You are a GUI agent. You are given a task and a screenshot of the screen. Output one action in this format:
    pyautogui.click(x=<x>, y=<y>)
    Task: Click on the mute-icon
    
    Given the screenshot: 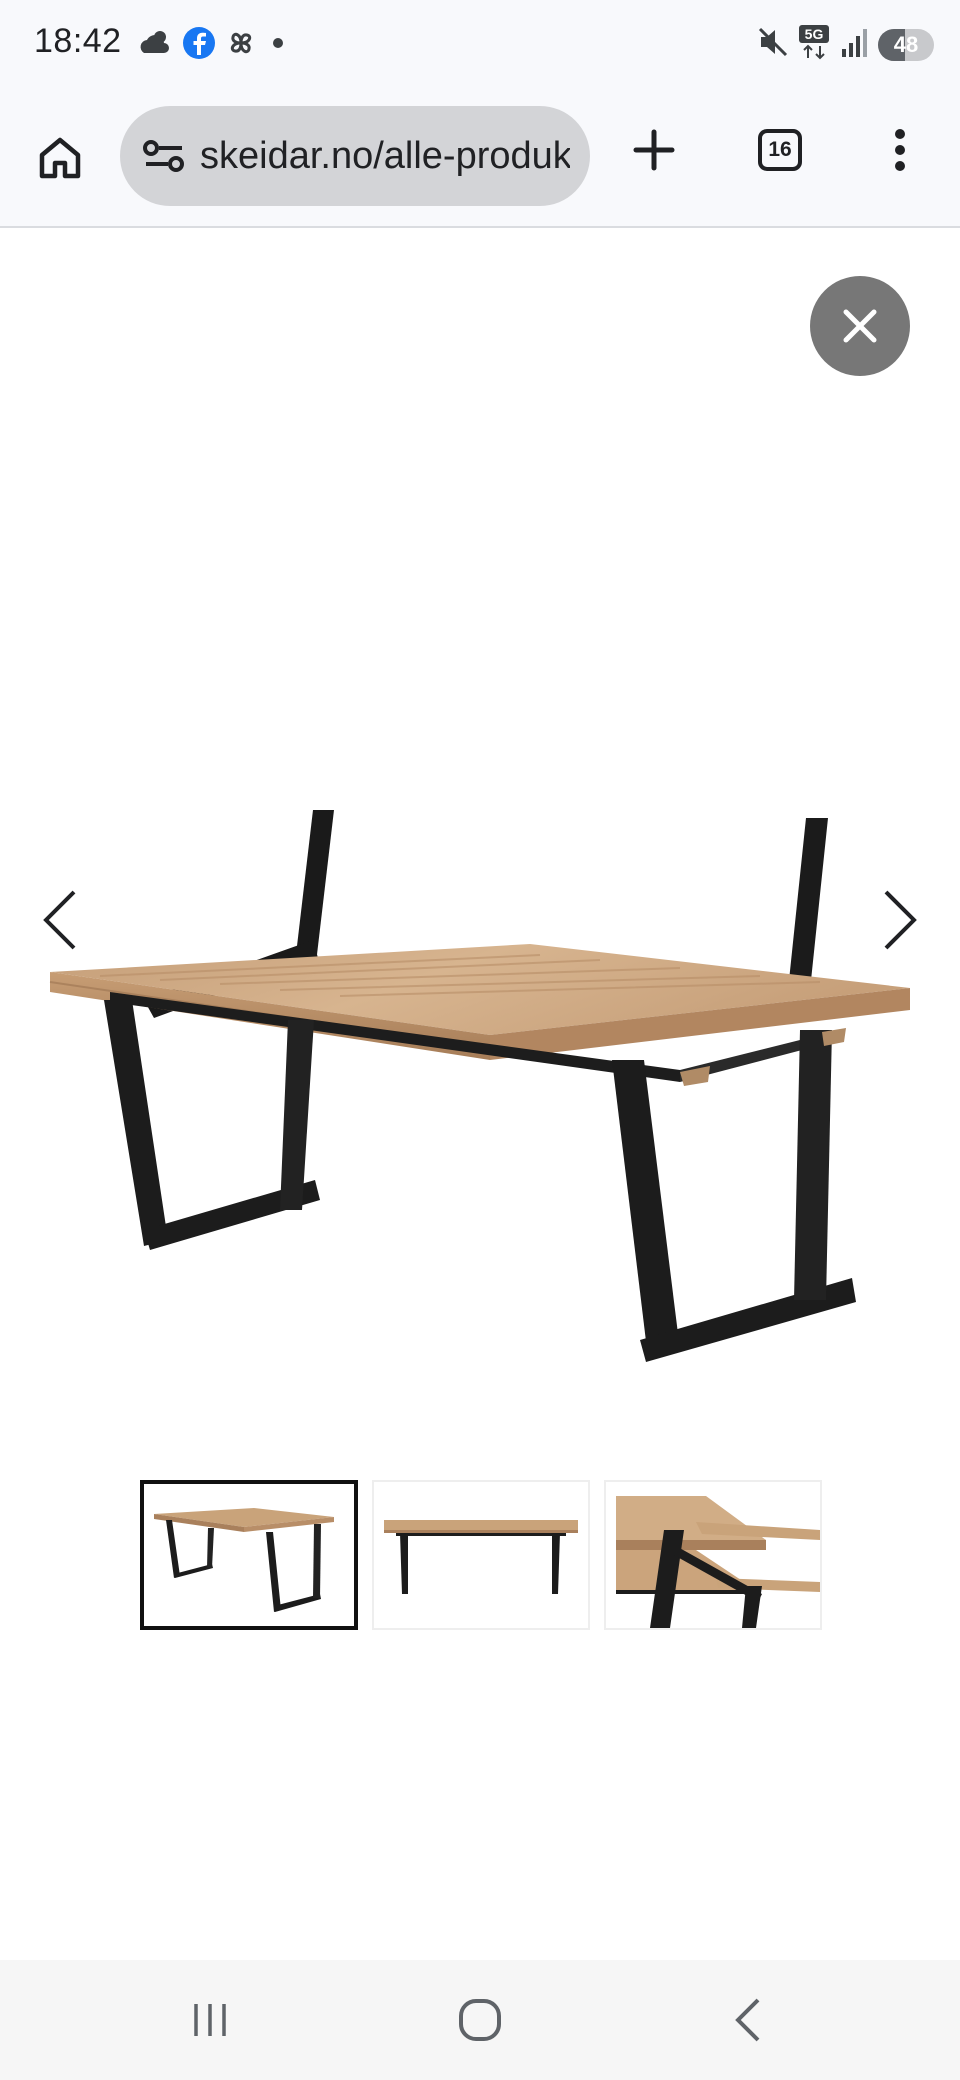 What is the action you would take?
    pyautogui.click(x=773, y=44)
    